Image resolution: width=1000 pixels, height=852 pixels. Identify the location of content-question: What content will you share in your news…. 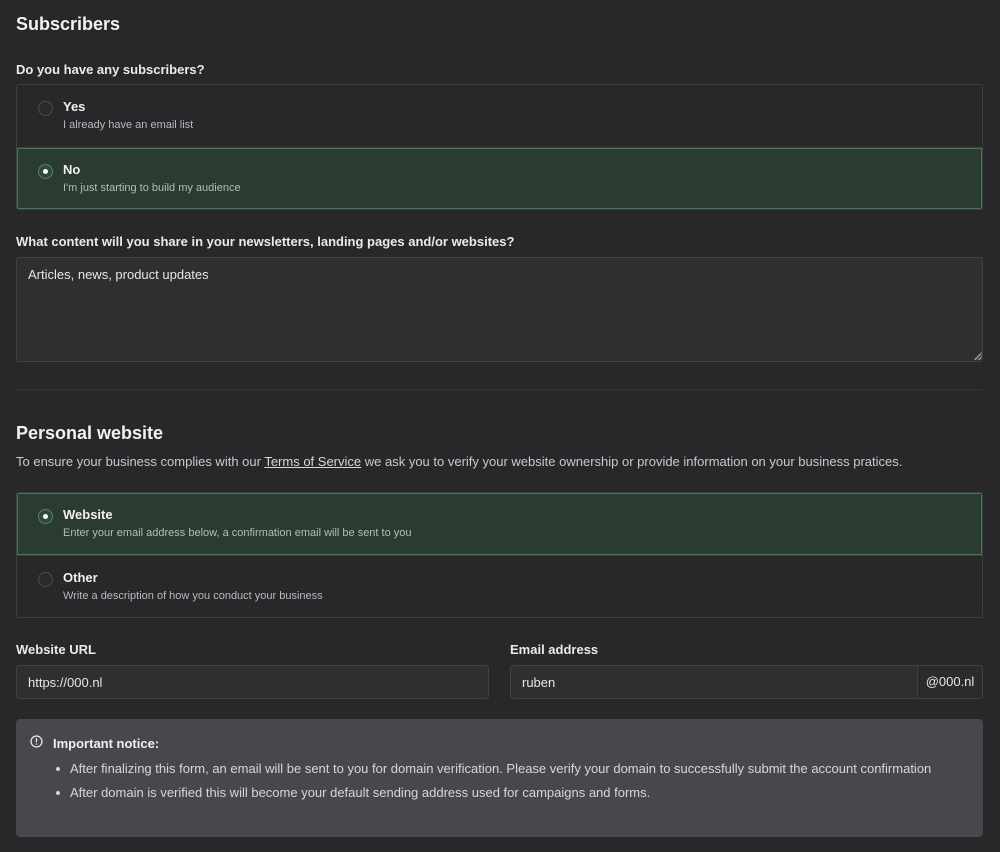
(265, 241).